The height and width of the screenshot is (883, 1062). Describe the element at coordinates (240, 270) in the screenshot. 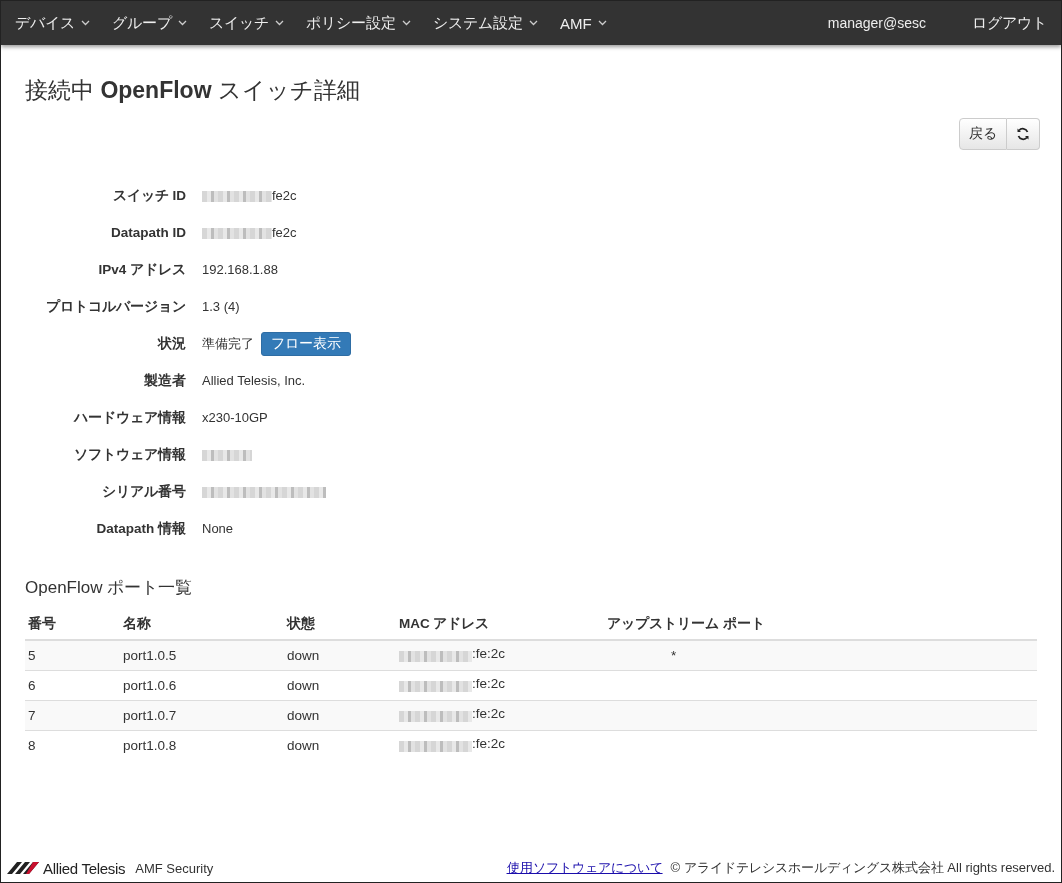

I see `detail-value: 192.168.1.88` at that location.